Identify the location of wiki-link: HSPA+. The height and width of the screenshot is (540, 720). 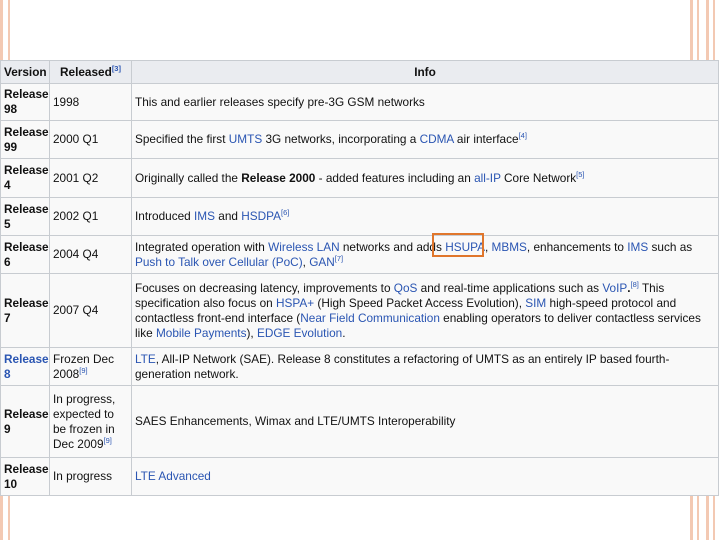
(295, 303).